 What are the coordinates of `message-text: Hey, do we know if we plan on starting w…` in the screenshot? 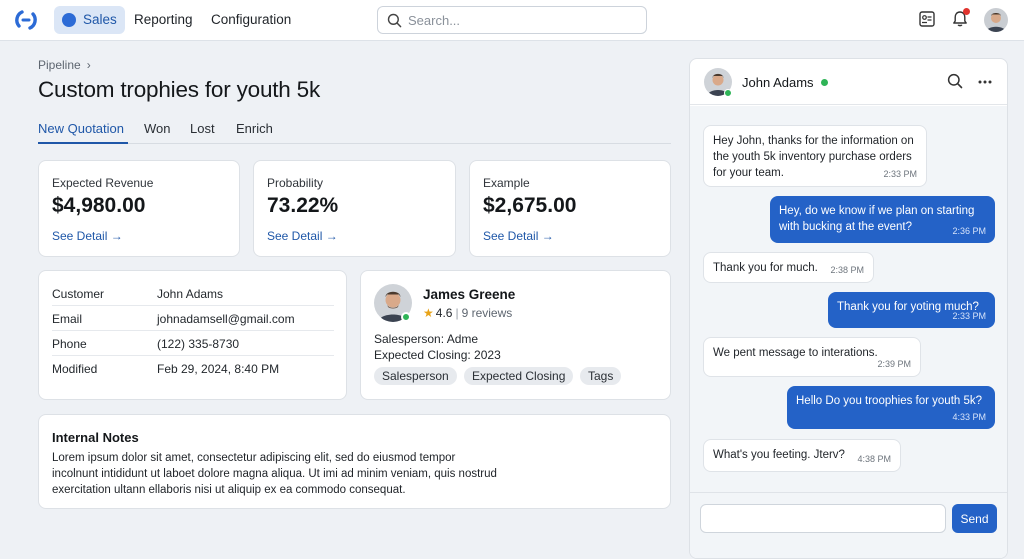 It's located at (877, 219).